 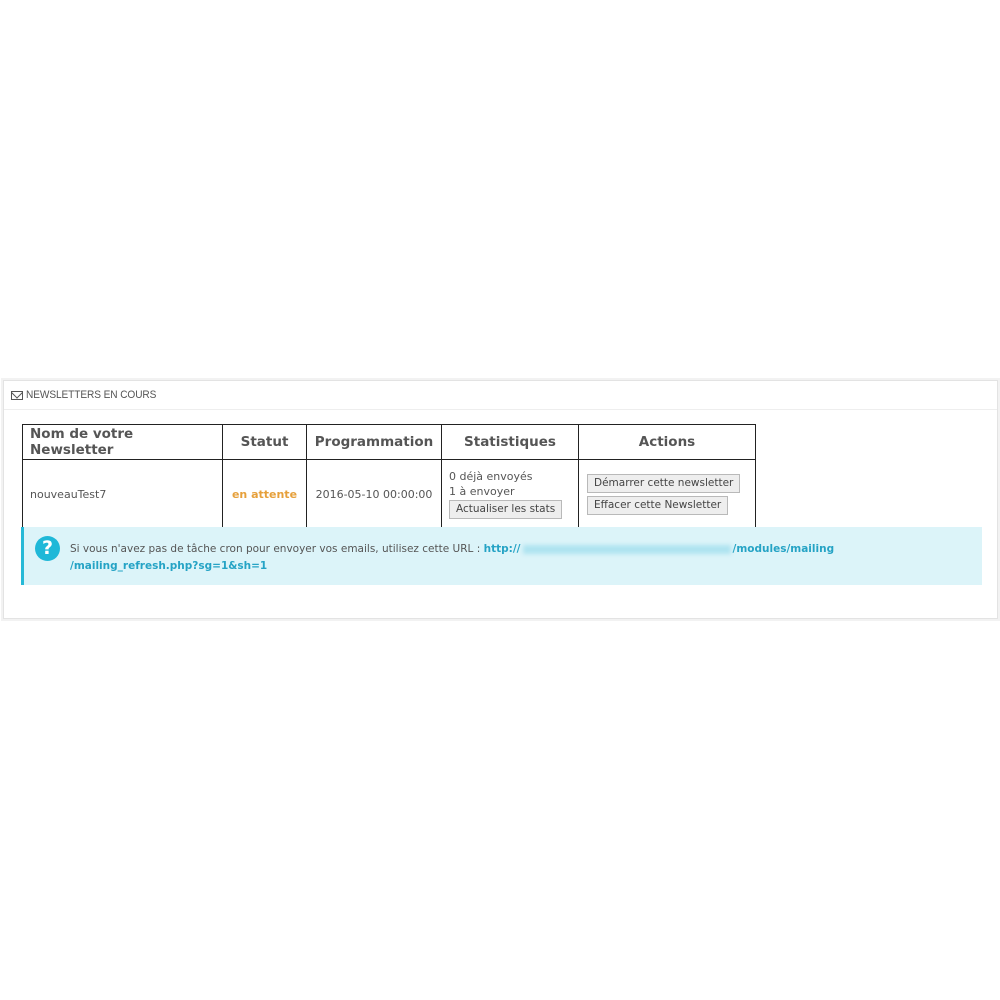 I want to click on schedule-cell: 2016-05-10 00:00:00, so click(x=374, y=494).